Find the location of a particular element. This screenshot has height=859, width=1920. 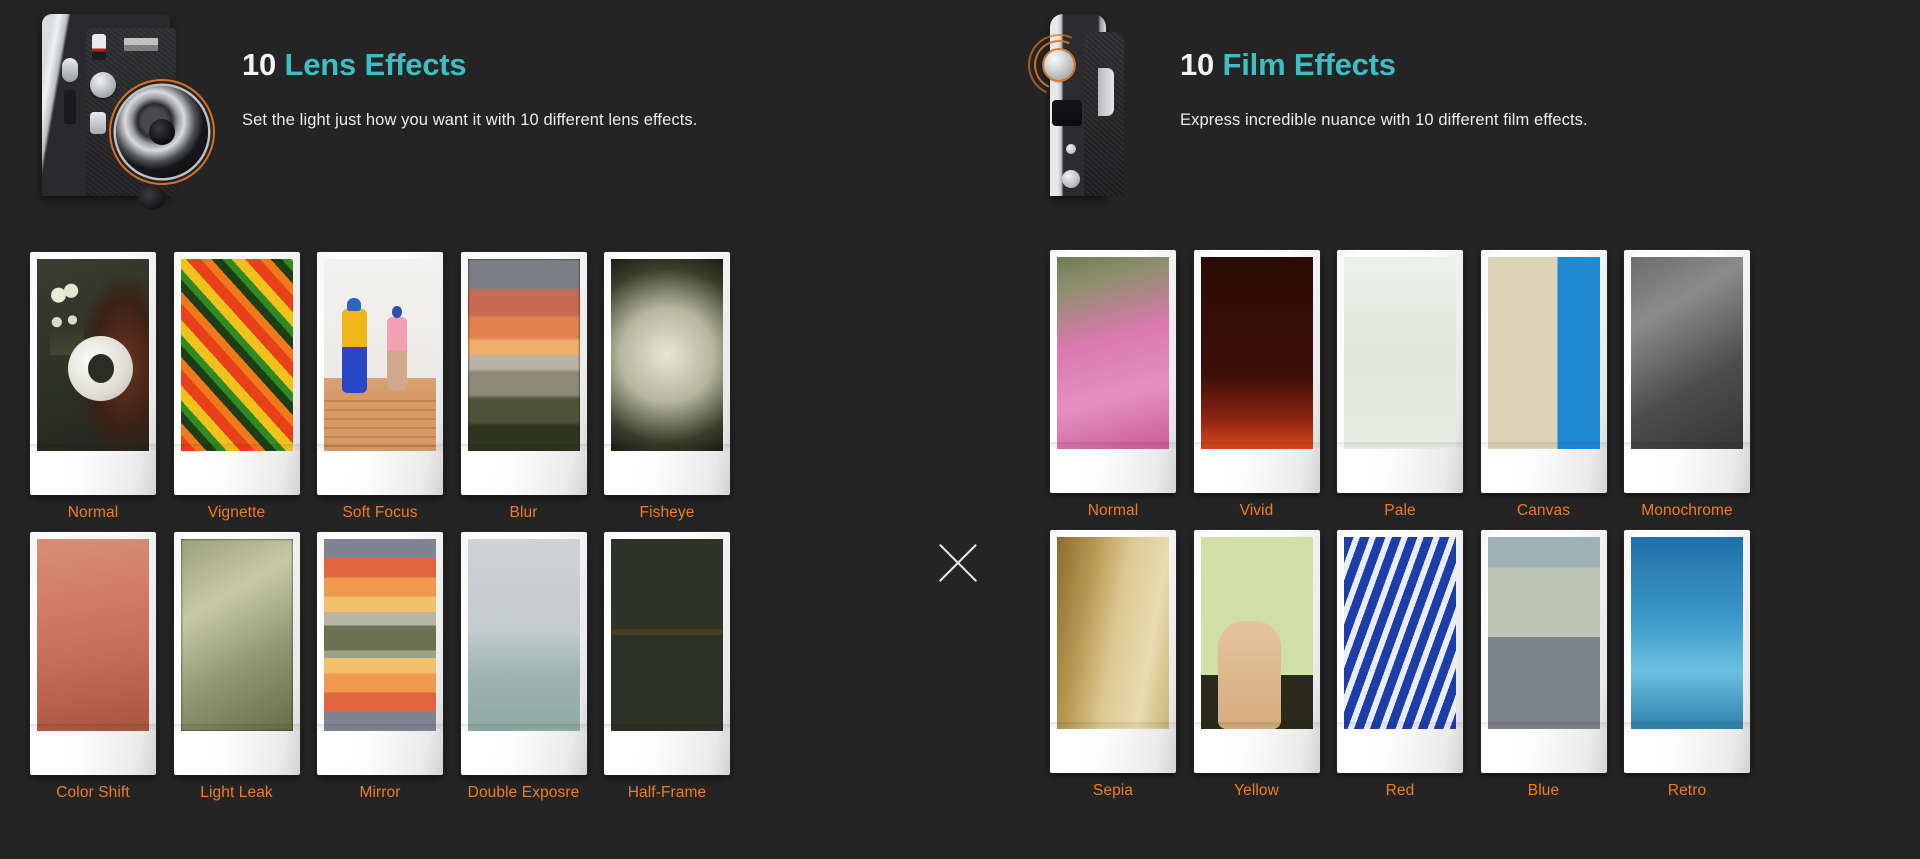

effect-photo-mirror is located at coordinates (380, 635).